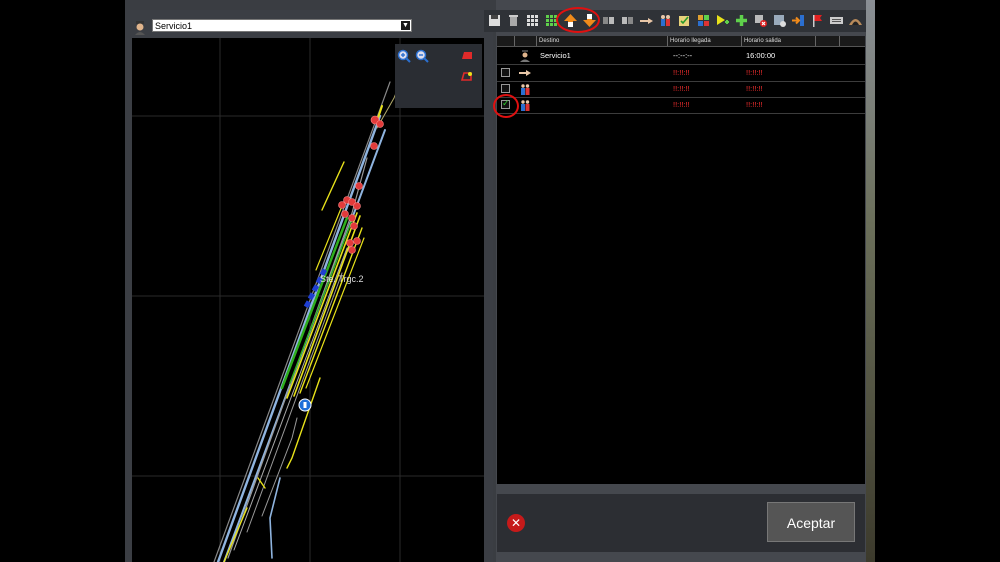  I want to click on split-right-icon, so click(627, 20).